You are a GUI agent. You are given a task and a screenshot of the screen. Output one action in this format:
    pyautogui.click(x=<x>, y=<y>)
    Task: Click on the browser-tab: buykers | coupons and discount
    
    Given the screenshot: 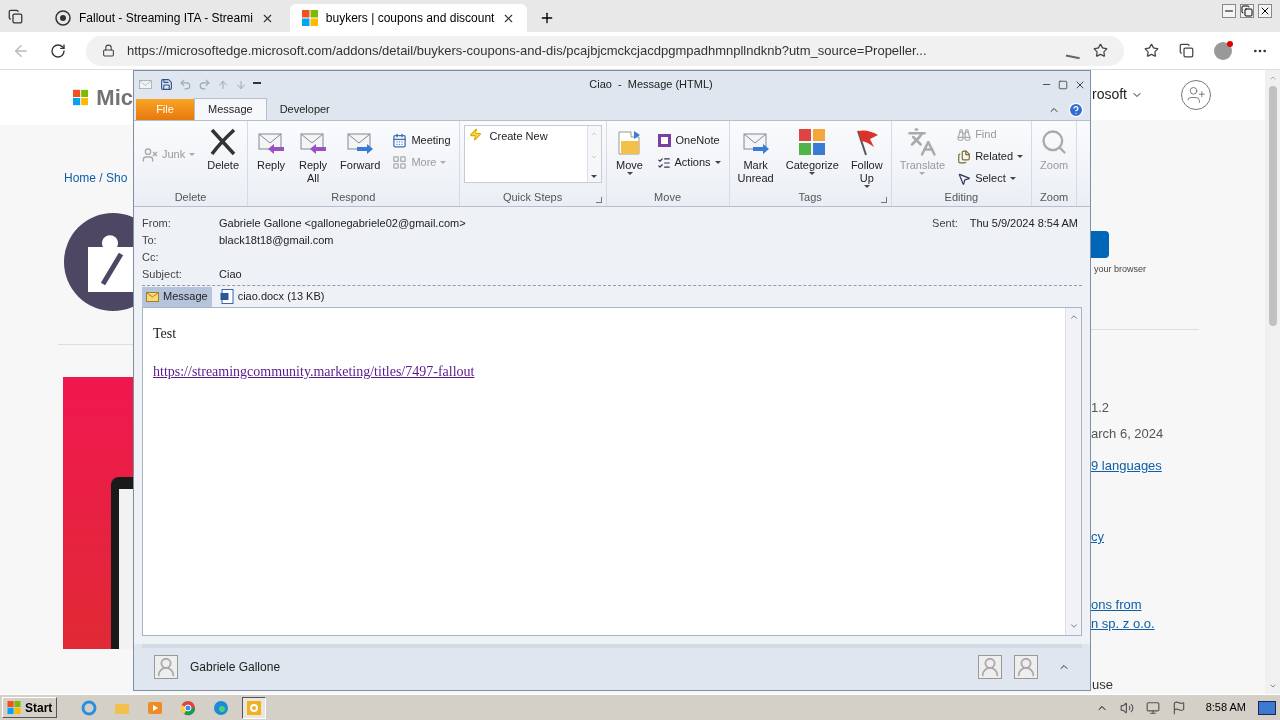 What is the action you would take?
    pyautogui.click(x=408, y=18)
    